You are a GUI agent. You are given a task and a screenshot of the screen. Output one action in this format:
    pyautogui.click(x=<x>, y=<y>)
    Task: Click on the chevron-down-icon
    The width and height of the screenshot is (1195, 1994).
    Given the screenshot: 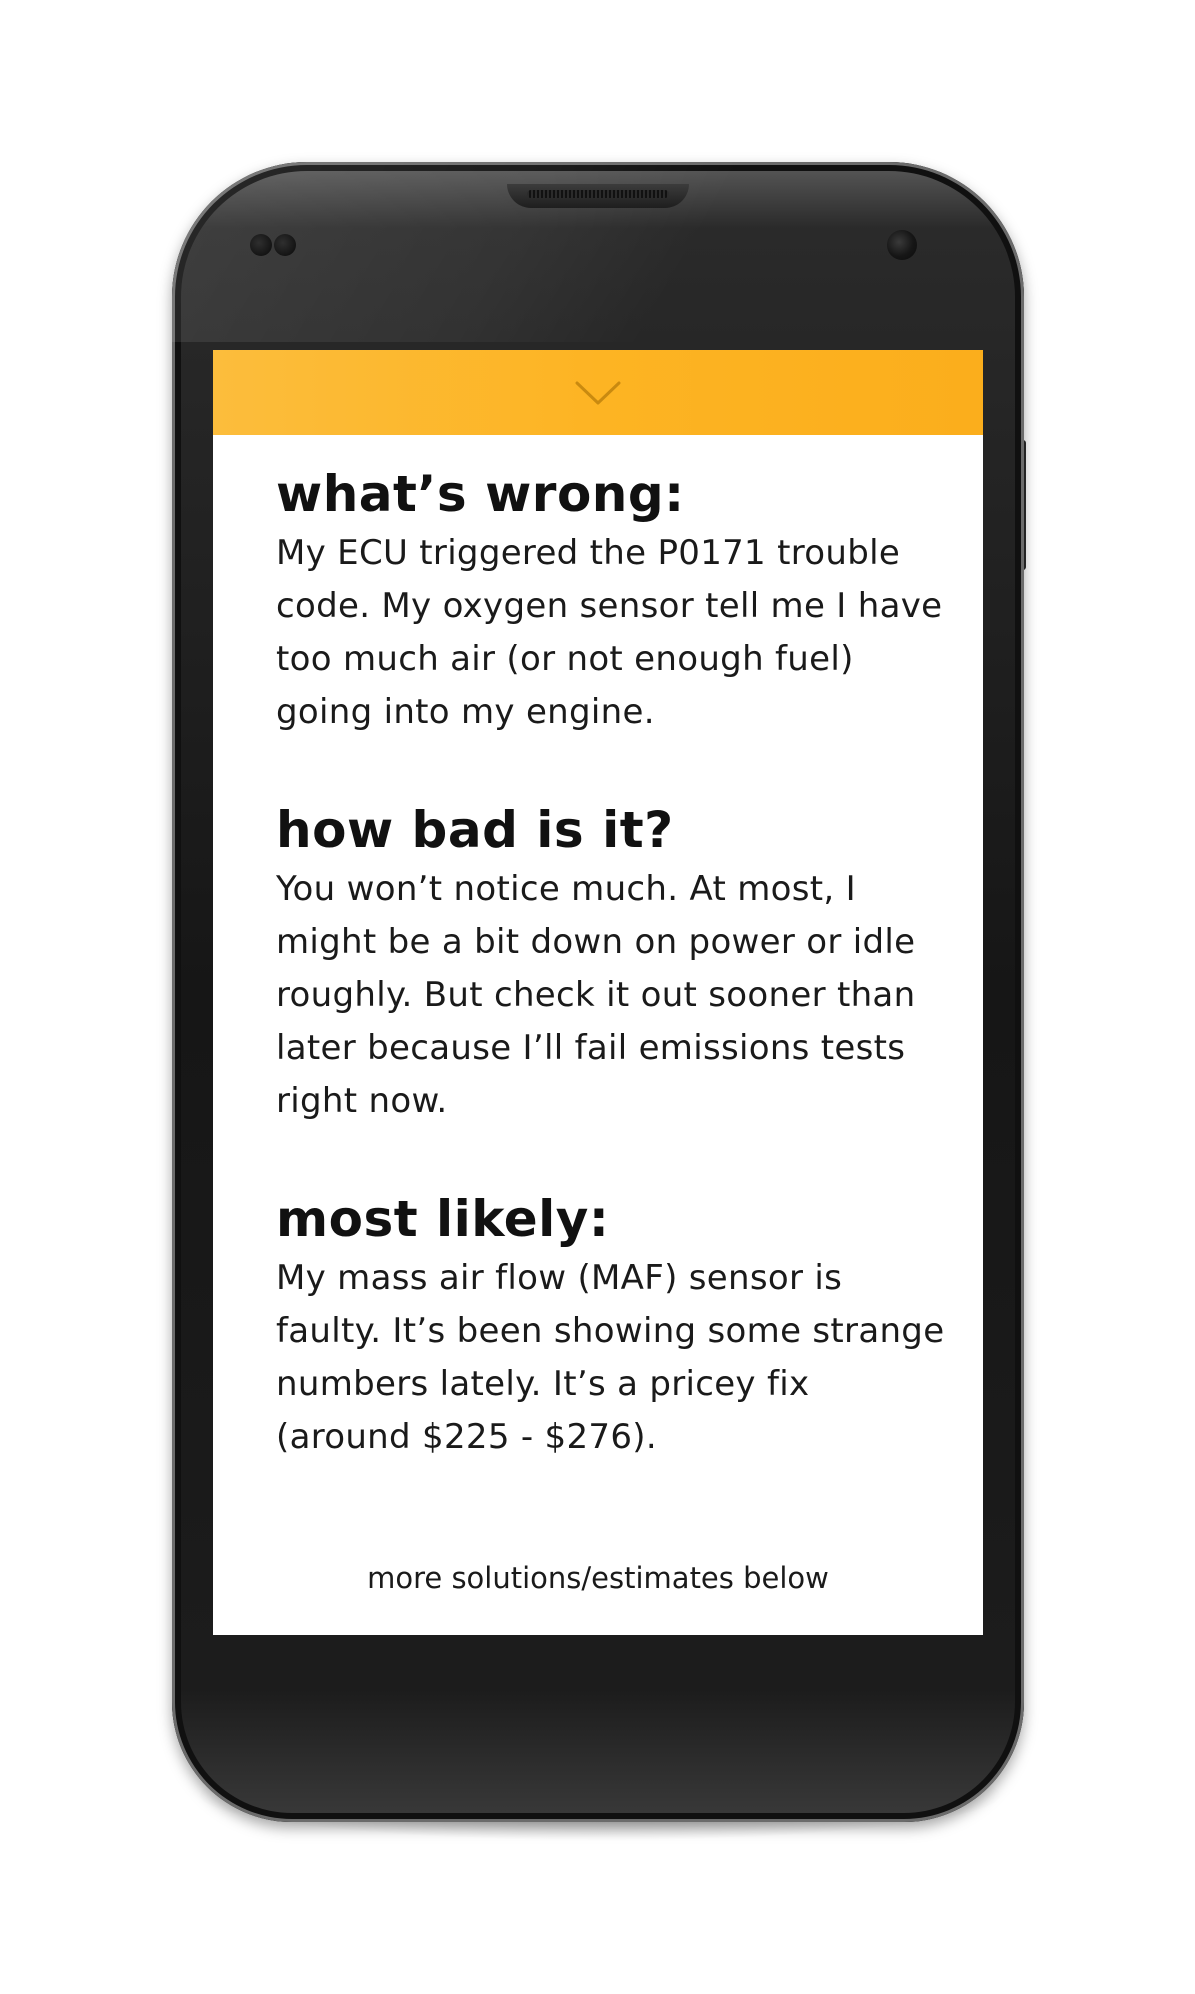 What is the action you would take?
    pyautogui.click(x=598, y=392)
    